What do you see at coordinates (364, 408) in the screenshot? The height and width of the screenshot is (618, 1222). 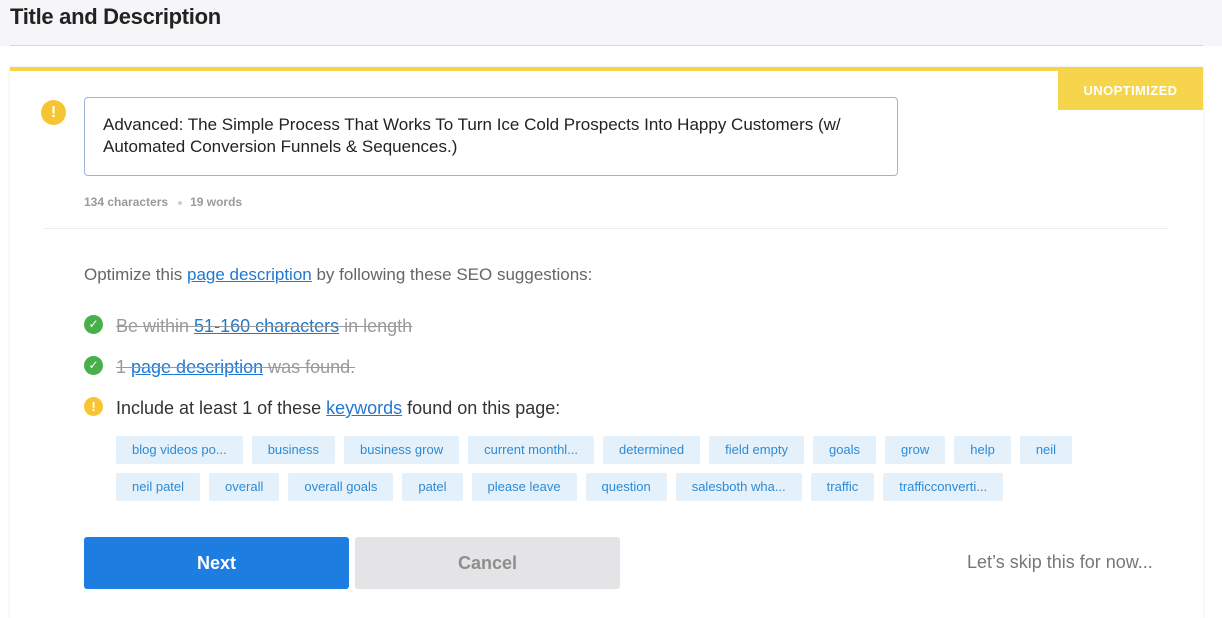 I see `keywords-link: keywords` at bounding box center [364, 408].